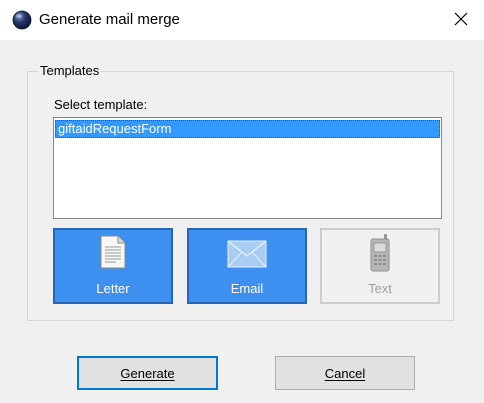  Describe the element at coordinates (345, 373) in the screenshot. I see `cancel-button: Cancel` at that location.